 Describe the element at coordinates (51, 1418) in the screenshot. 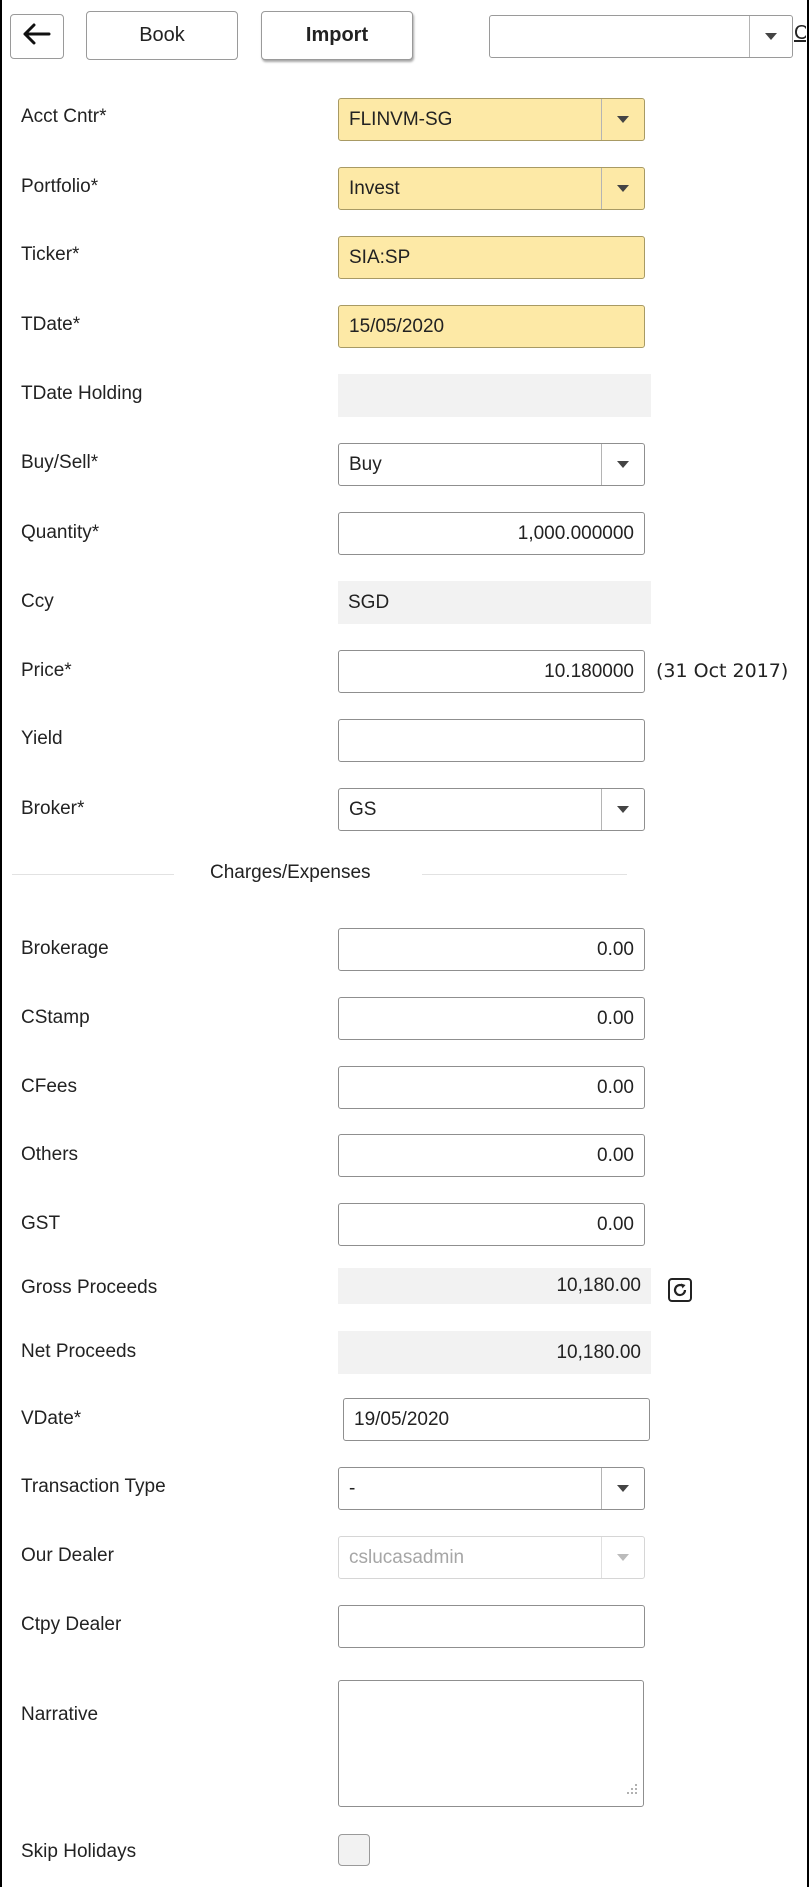

I see `vdate-label: VDate*` at that location.